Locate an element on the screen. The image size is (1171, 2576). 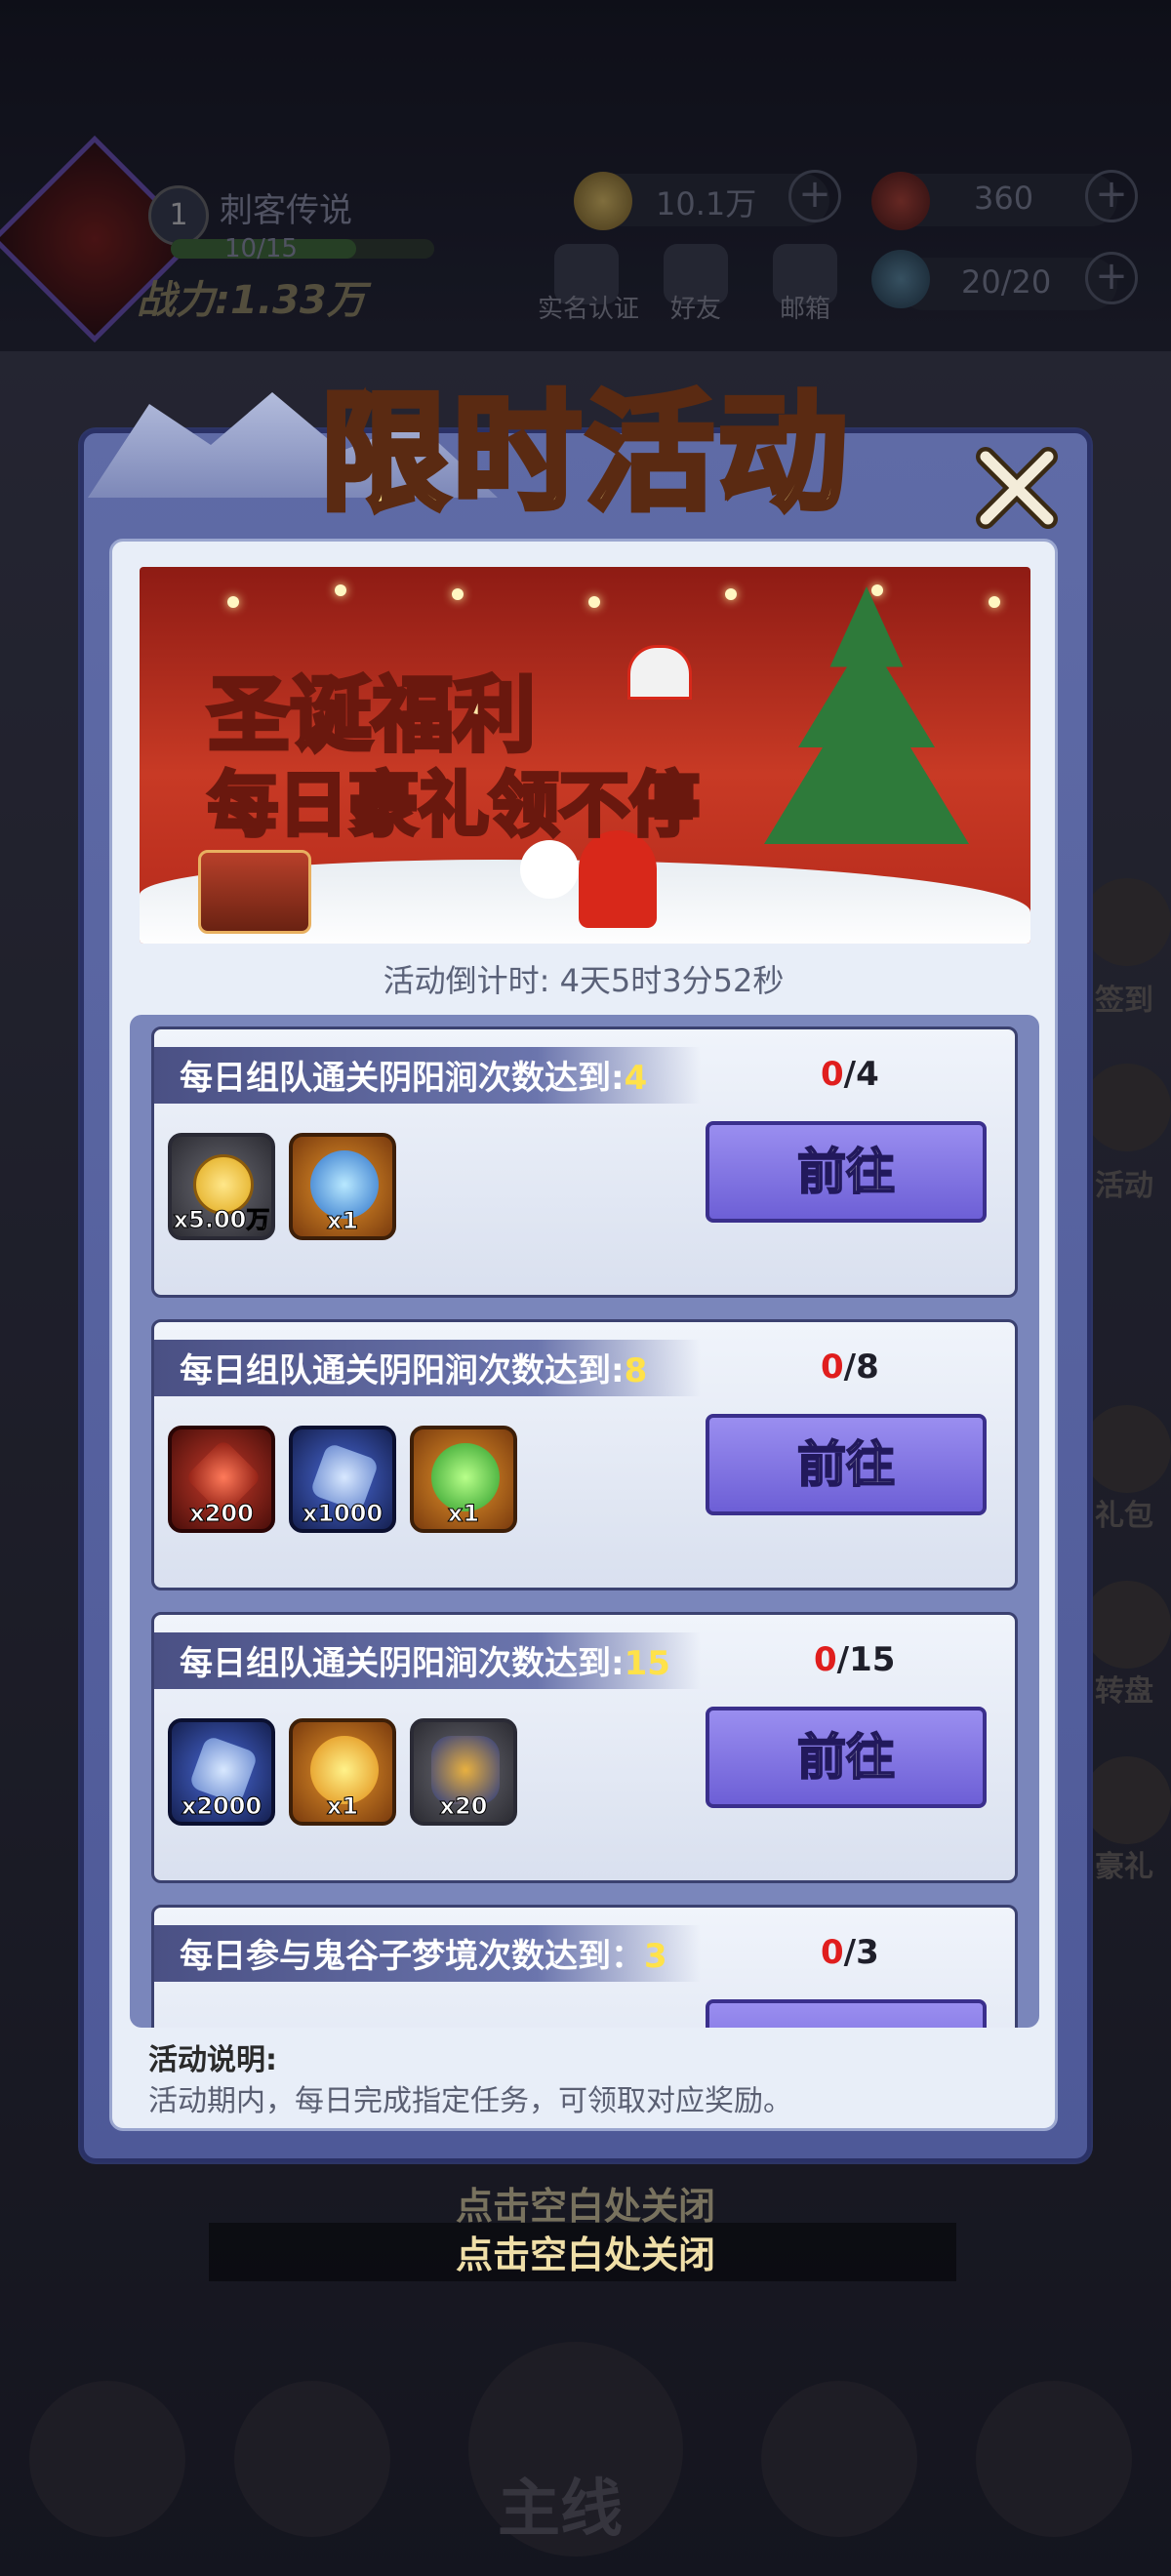
task-target: 15 is located at coordinates (647, 1663).